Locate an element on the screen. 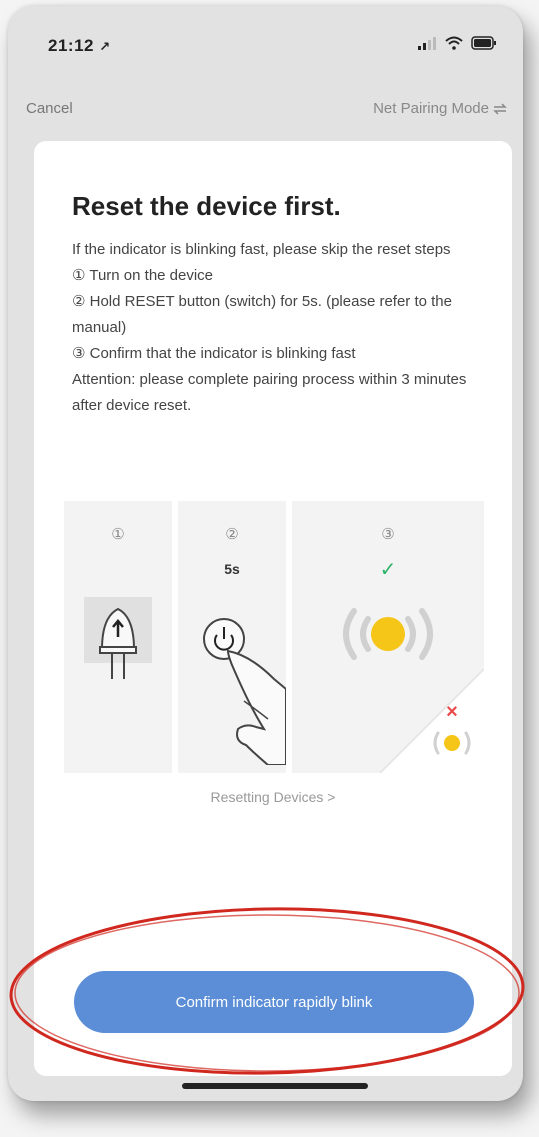  nav-bar: Cancel Net Pairing Mode is located at coordinates (265, 112).